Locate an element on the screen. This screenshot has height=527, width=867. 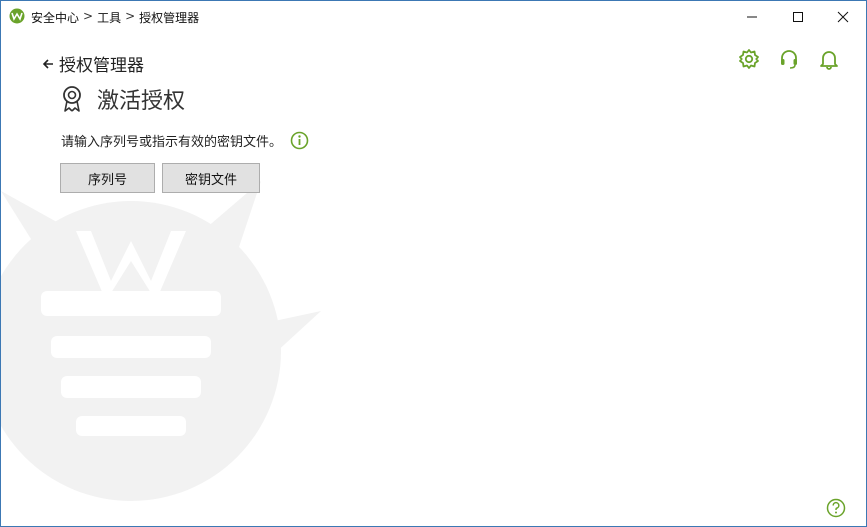
back-link-label: 授权管理器 is located at coordinates (101, 66).